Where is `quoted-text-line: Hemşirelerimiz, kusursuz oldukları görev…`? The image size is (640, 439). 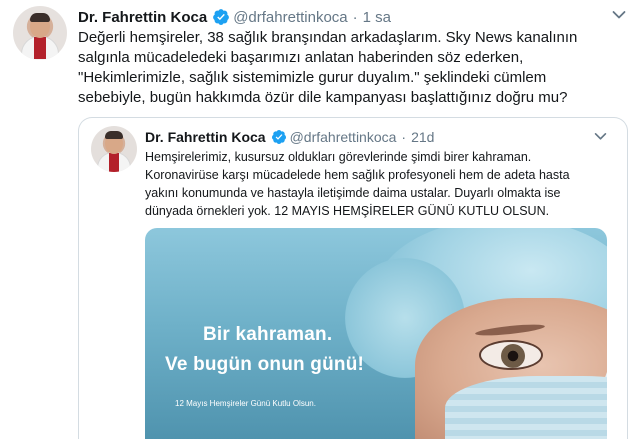
quoted-text-line: Hemşirelerimiz, kusursuz oldukları görev… is located at coordinates (338, 157).